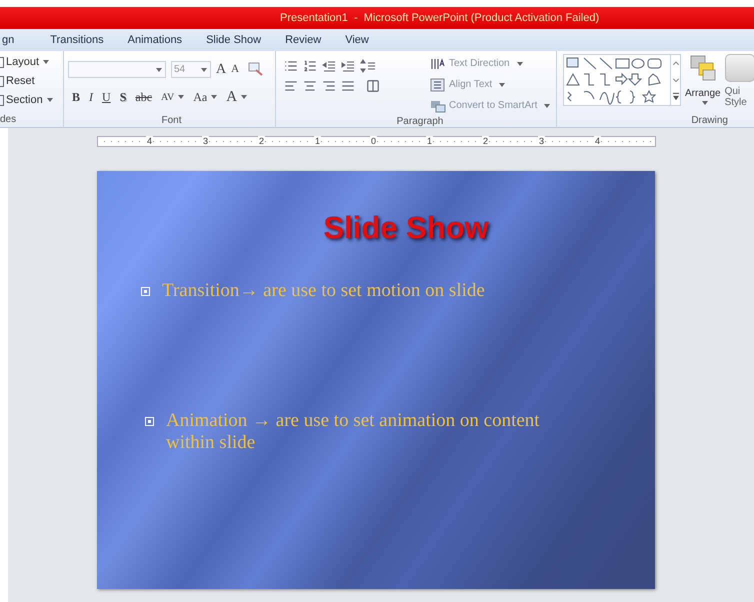 The image size is (754, 602). Describe the element at coordinates (91, 97) in the screenshot. I see `format-button: I` at that location.